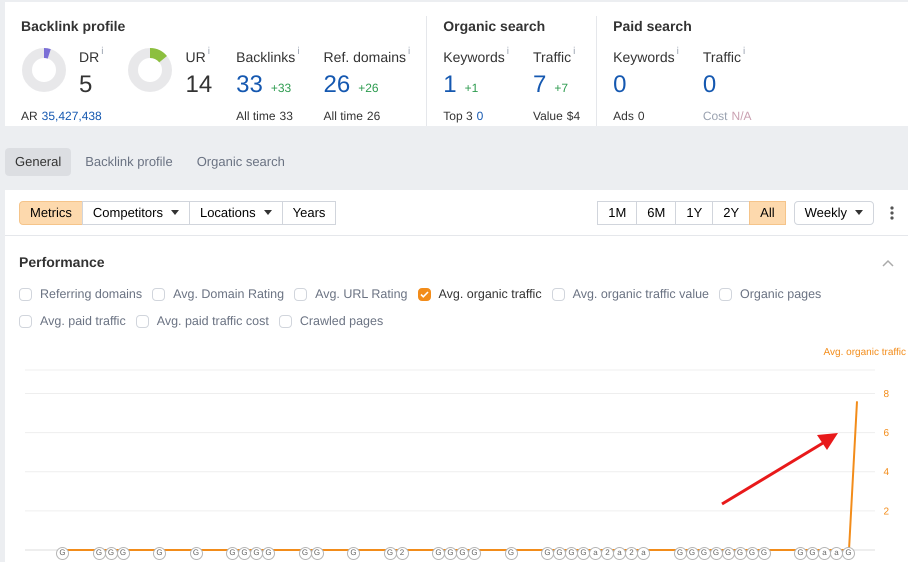 This screenshot has width=908, height=562. I want to click on range-button: 2Y, so click(731, 212).